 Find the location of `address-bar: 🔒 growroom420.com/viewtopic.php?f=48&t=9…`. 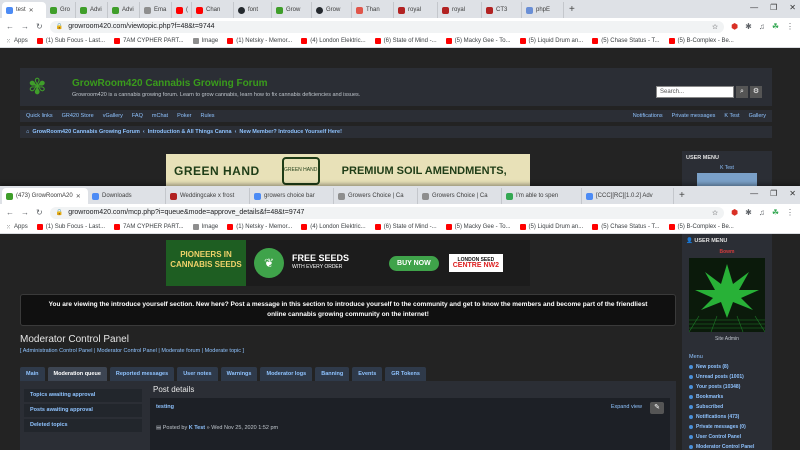

address-bar: 🔒 growroom420.com/viewtopic.php?f=48&t=9… is located at coordinates (387, 26).